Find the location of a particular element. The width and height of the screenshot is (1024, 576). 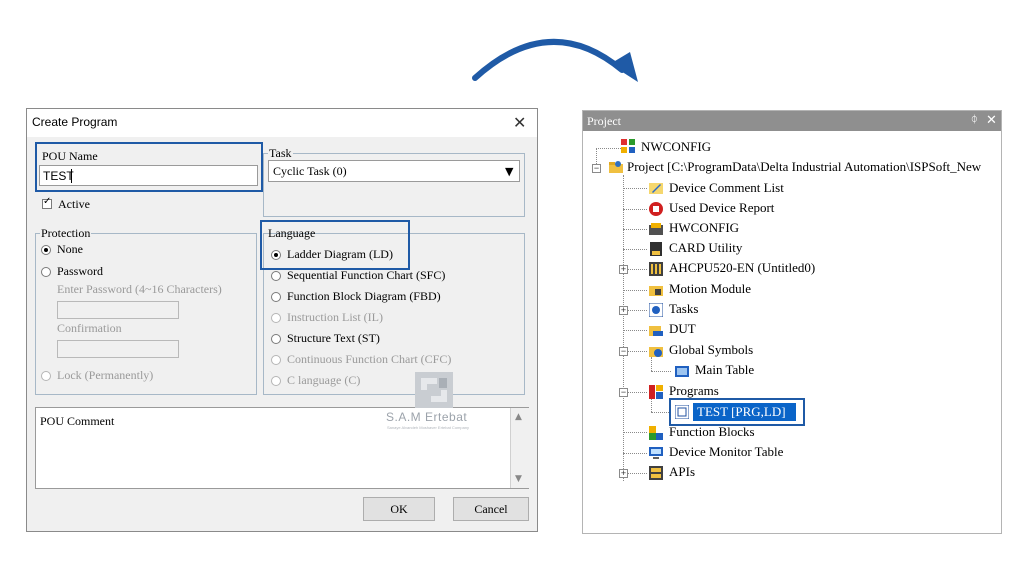

dut-folder-icon is located at coordinates (656, 331).